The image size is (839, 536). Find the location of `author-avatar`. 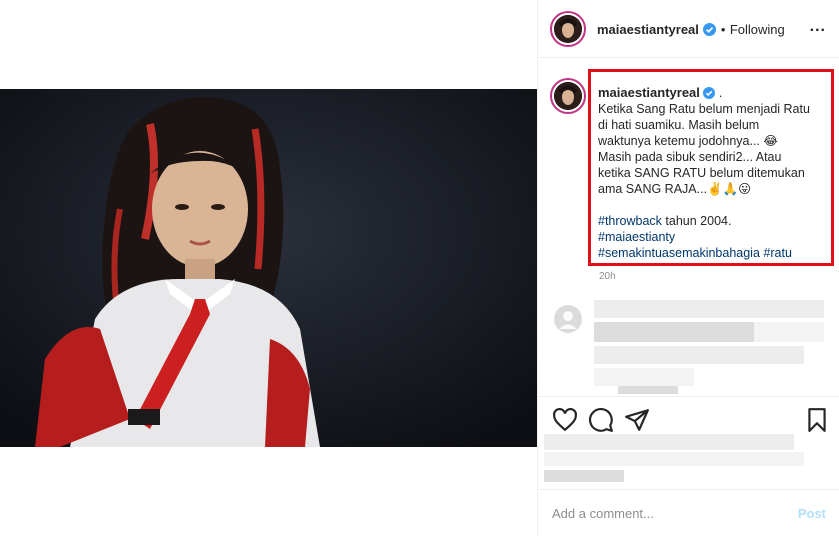

author-avatar is located at coordinates (568, 29).